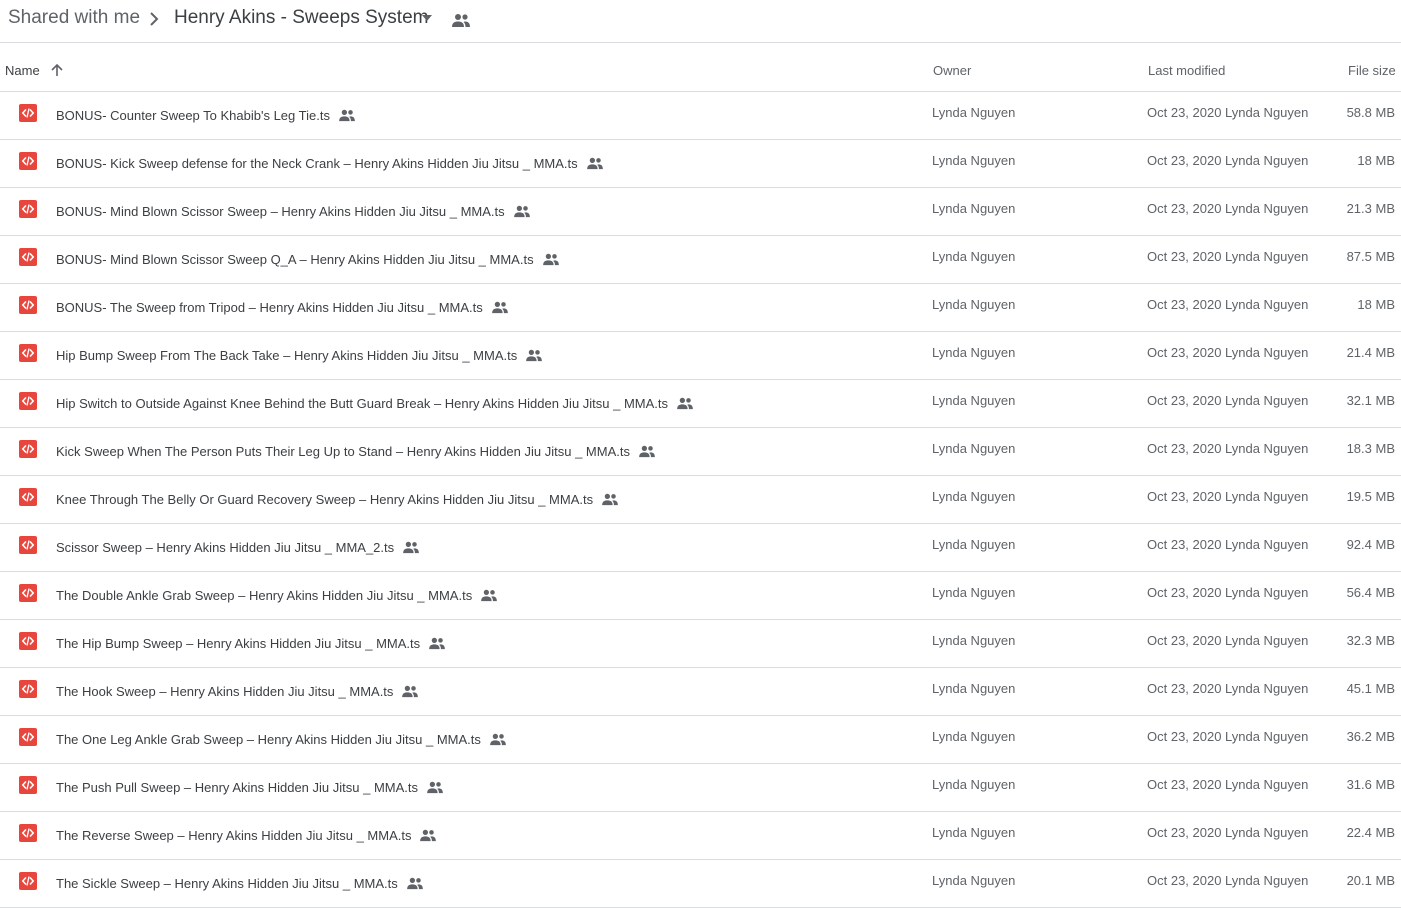 The width and height of the screenshot is (1401, 908). Describe the element at coordinates (1370, 544) in the screenshot. I see `file-size: 92.4 MB` at that location.